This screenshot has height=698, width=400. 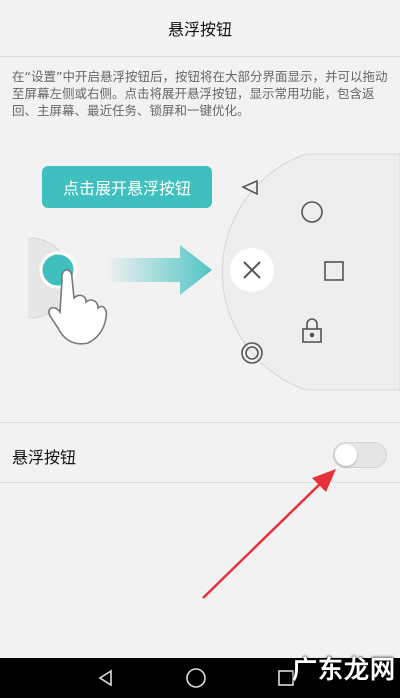 I want to click on expand-arrow, so click(x=158, y=270).